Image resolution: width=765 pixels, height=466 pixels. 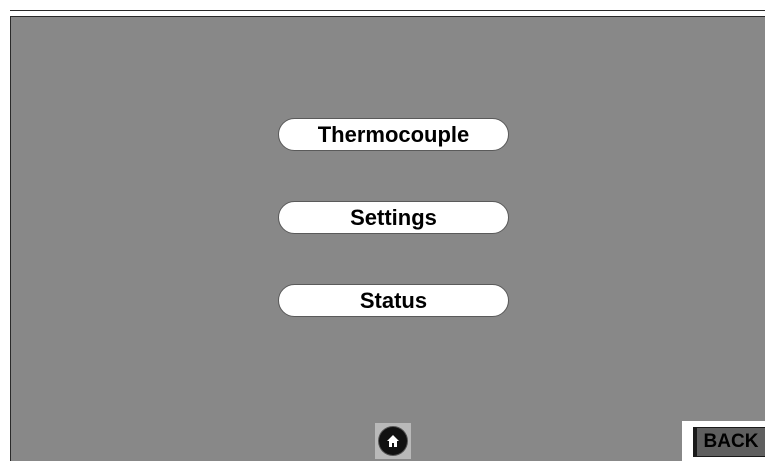 I want to click on thermocouple-button: Thermocouple, so click(x=393, y=134).